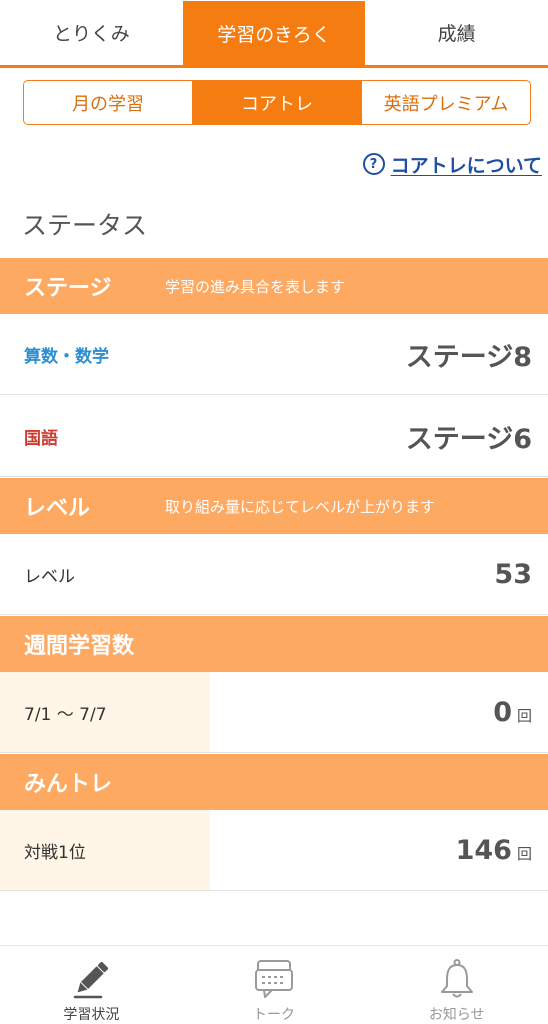 The image size is (548, 1024). What do you see at coordinates (41, 438) in the screenshot?
I see `japanese-label: 国語` at bounding box center [41, 438].